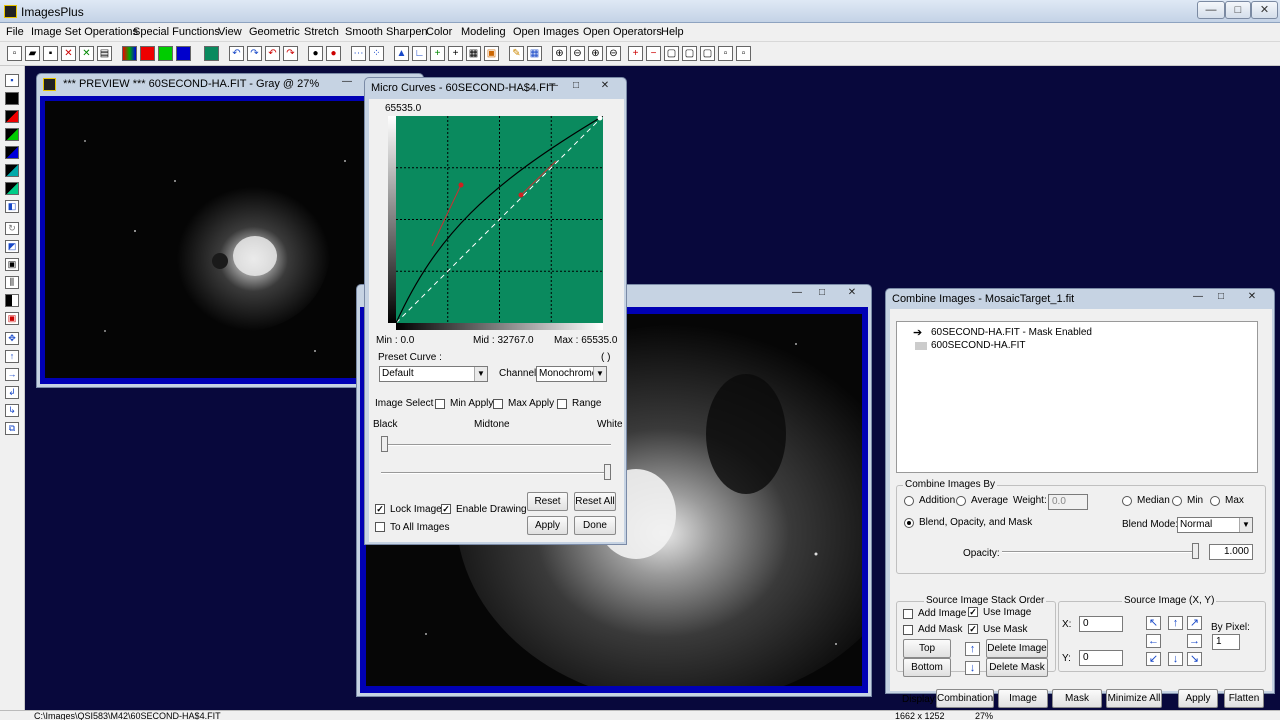 Image resolution: width=1280 pixels, height=720 pixels. What do you see at coordinates (973, 612) in the screenshot?
I see `use-image-checkbox: ✓` at bounding box center [973, 612].